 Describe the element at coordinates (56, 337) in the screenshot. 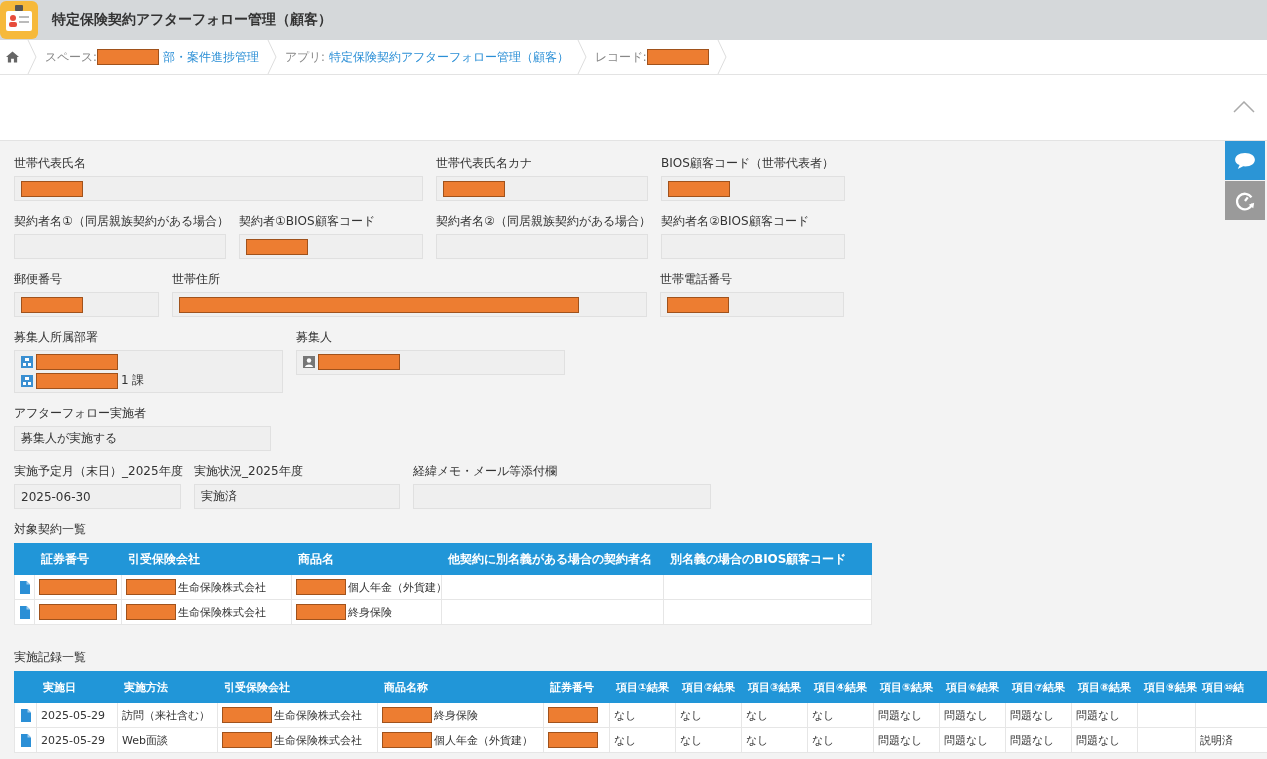

I see `field-label: 募集人所属部署` at that location.